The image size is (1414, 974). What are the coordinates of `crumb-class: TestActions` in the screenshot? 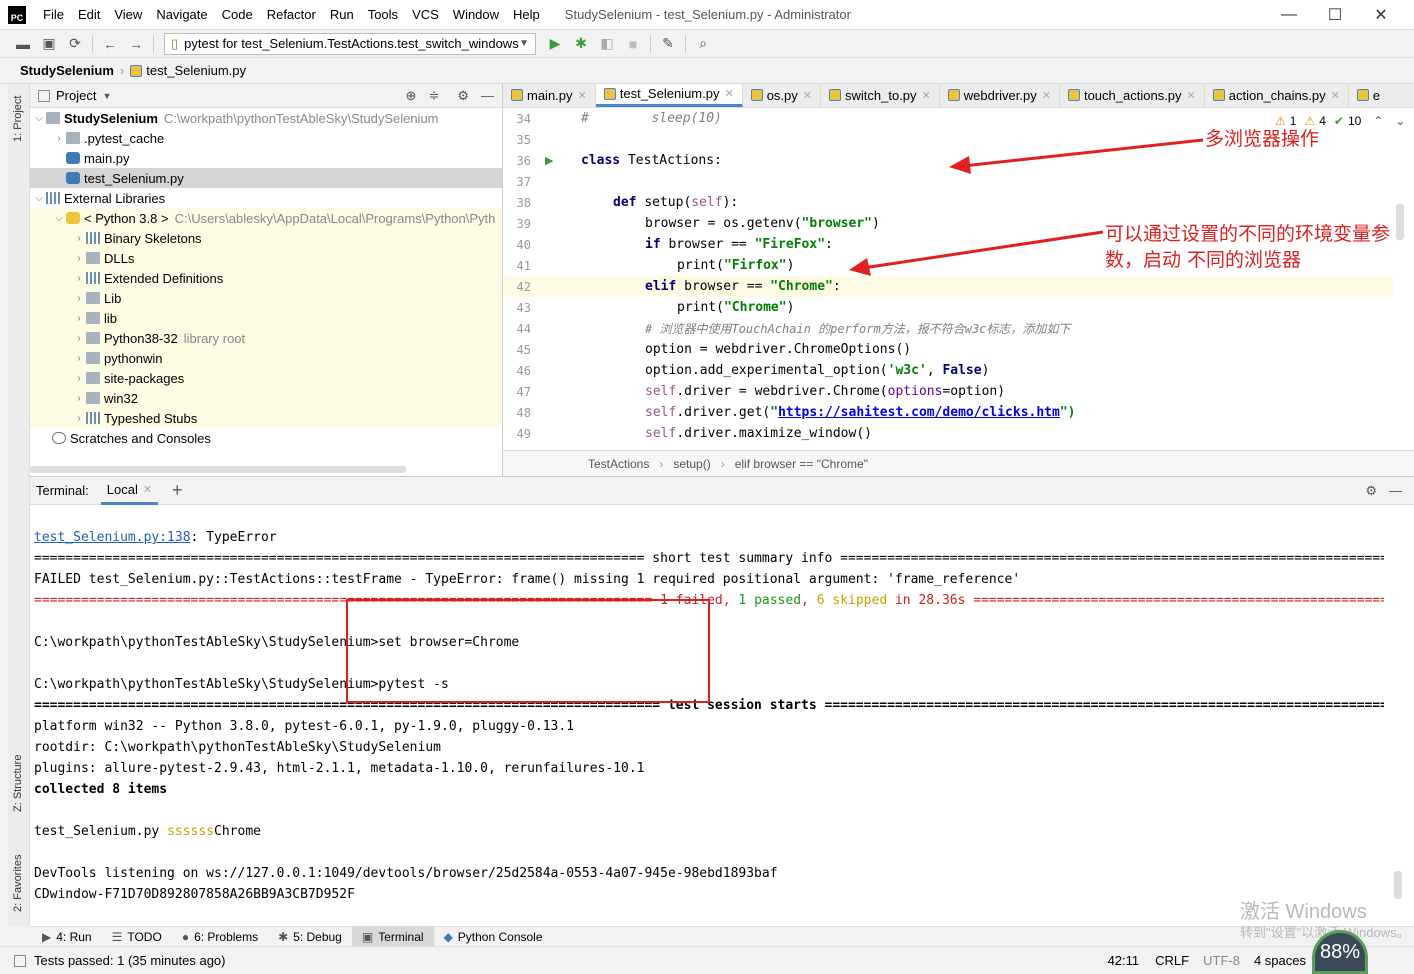 It's located at (618, 464).